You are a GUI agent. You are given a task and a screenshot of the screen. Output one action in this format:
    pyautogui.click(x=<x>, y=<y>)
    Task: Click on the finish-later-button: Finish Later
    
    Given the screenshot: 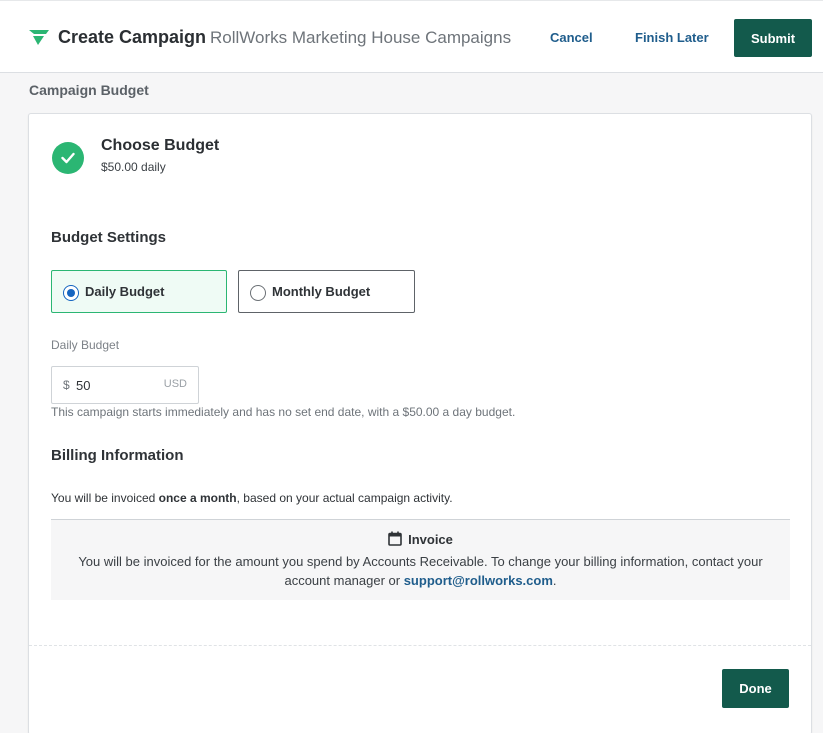 What is the action you would take?
    pyautogui.click(x=672, y=37)
    